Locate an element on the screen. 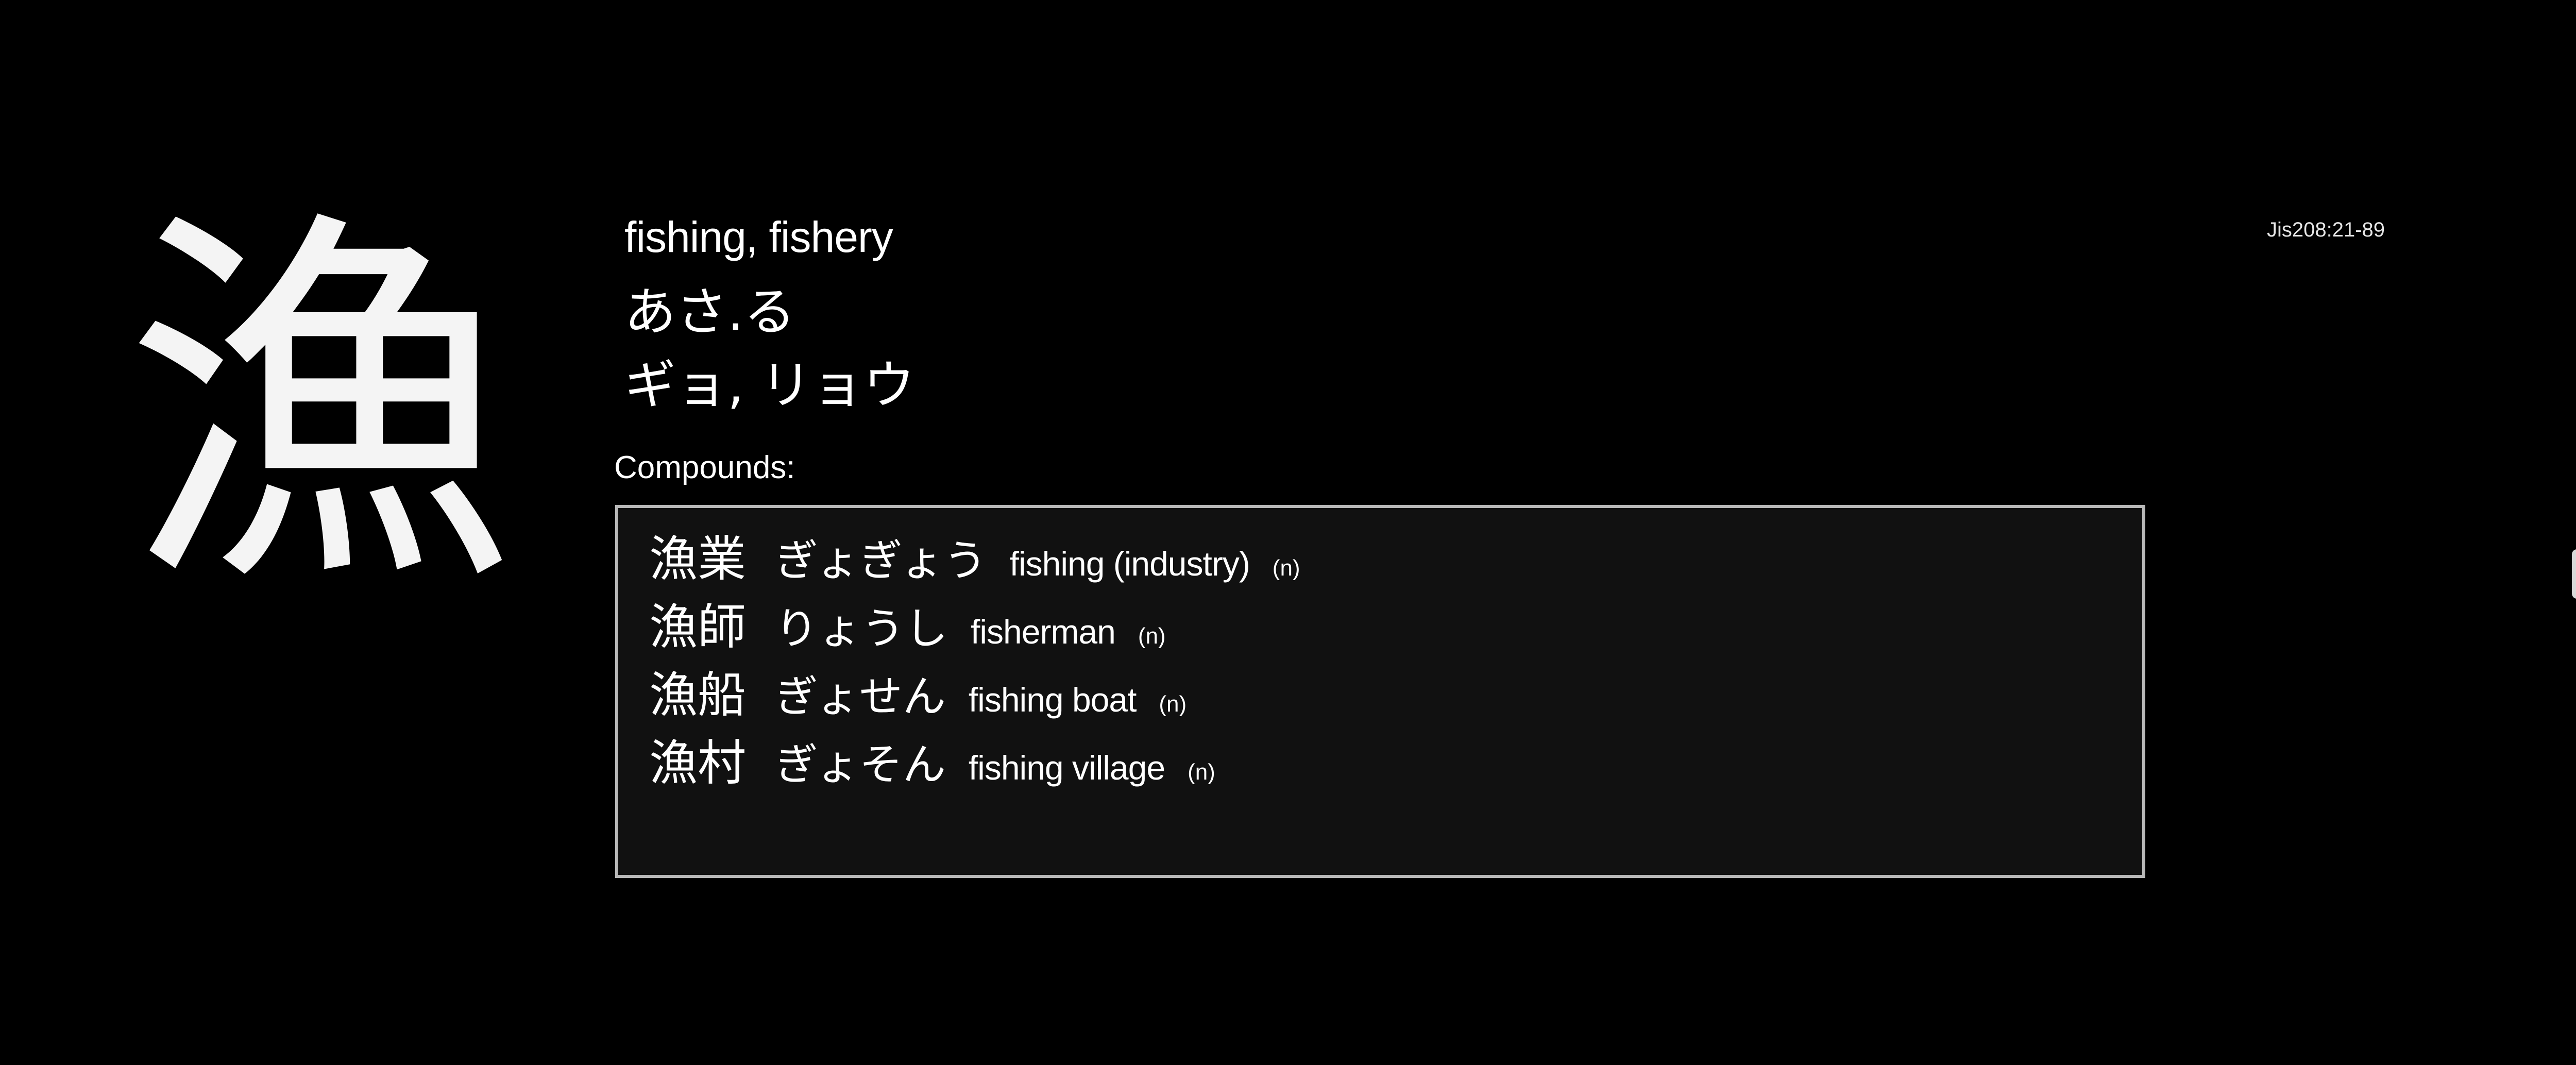  compound-item: 漁師 りょうし fisherman (n) is located at coordinates (1395, 628).